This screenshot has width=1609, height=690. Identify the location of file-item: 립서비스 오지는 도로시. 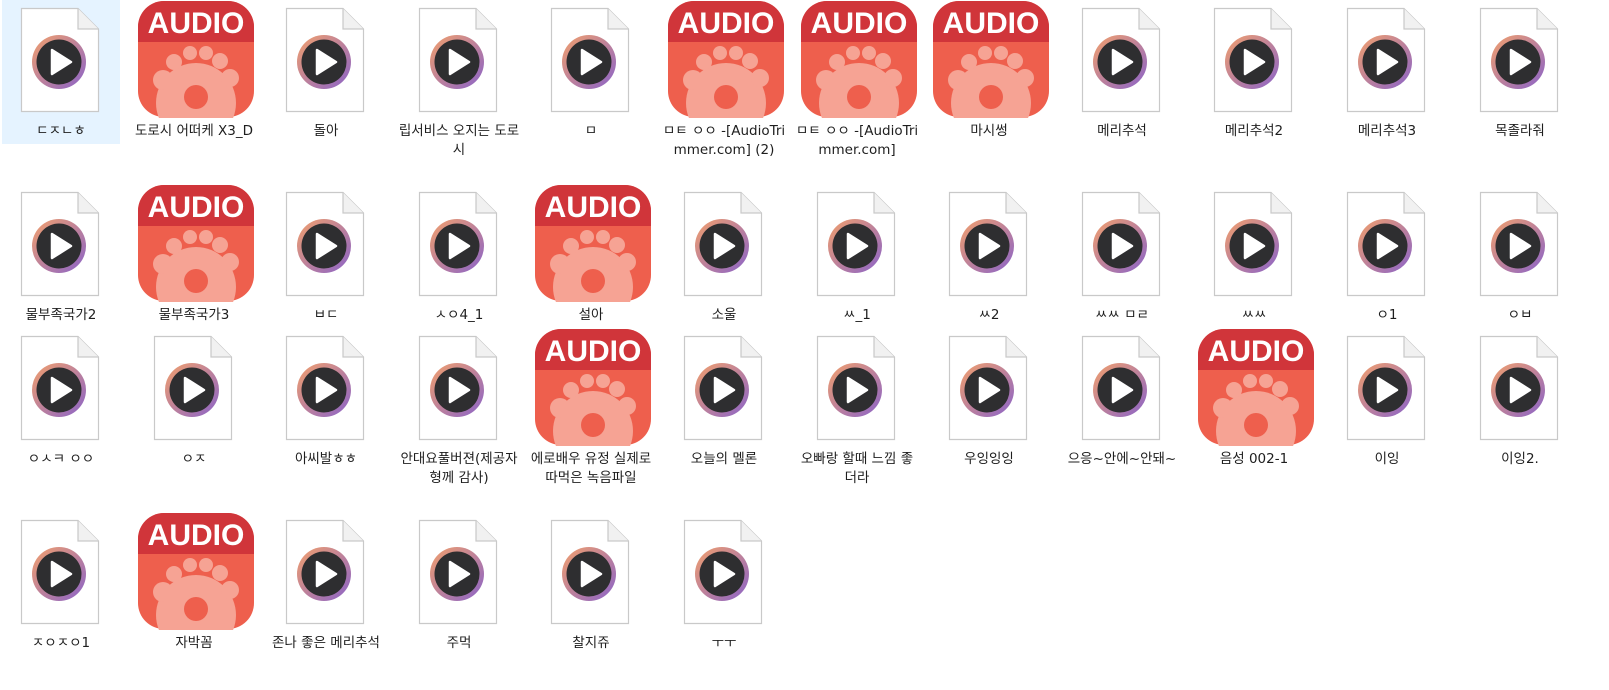
(459, 80).